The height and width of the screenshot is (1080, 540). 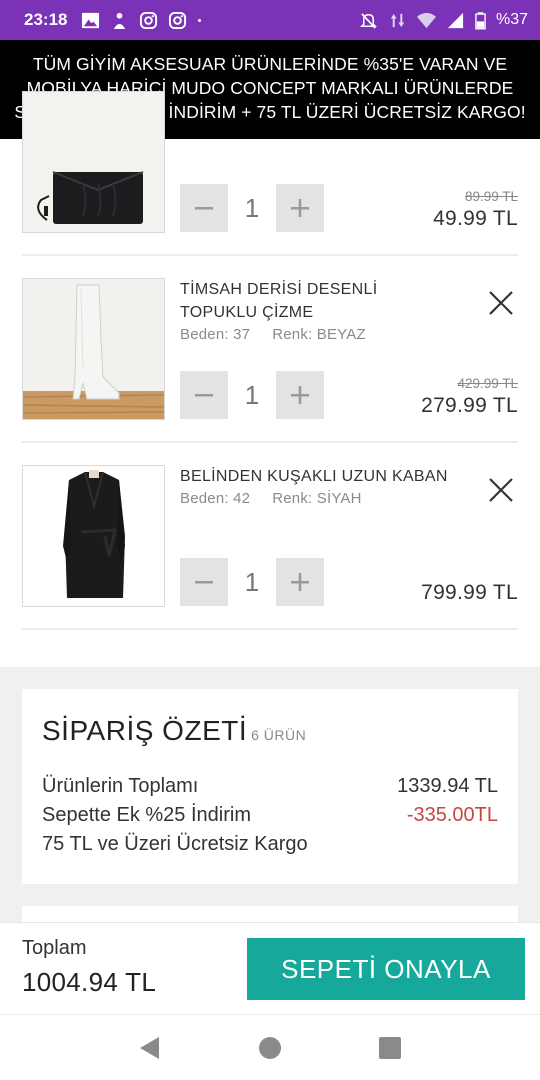 I want to click on home-button, so click(x=270, y=1048).